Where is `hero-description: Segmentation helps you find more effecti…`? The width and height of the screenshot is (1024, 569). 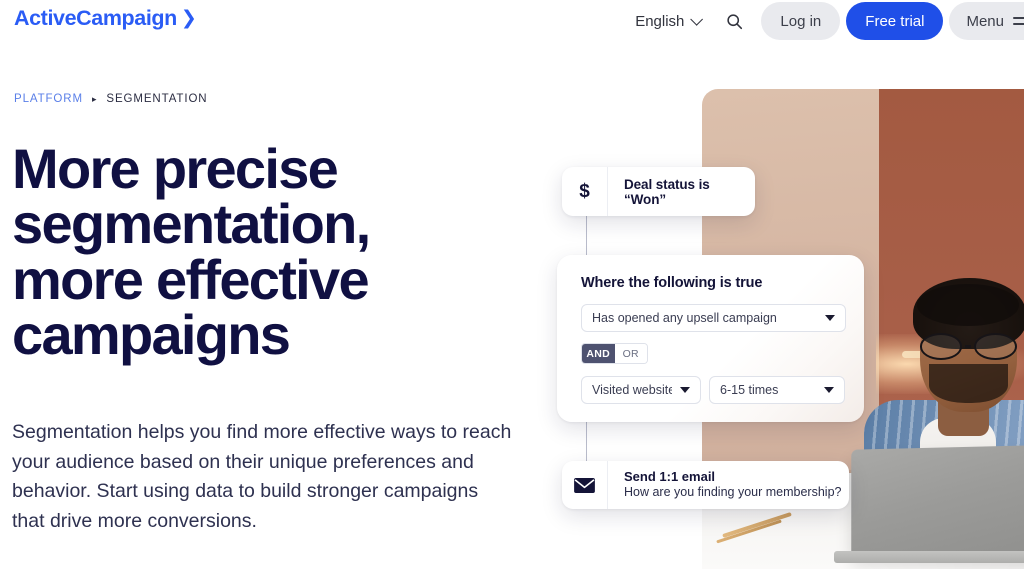
hero-description: Segmentation helps you find more effecti… is located at coordinates (262, 476).